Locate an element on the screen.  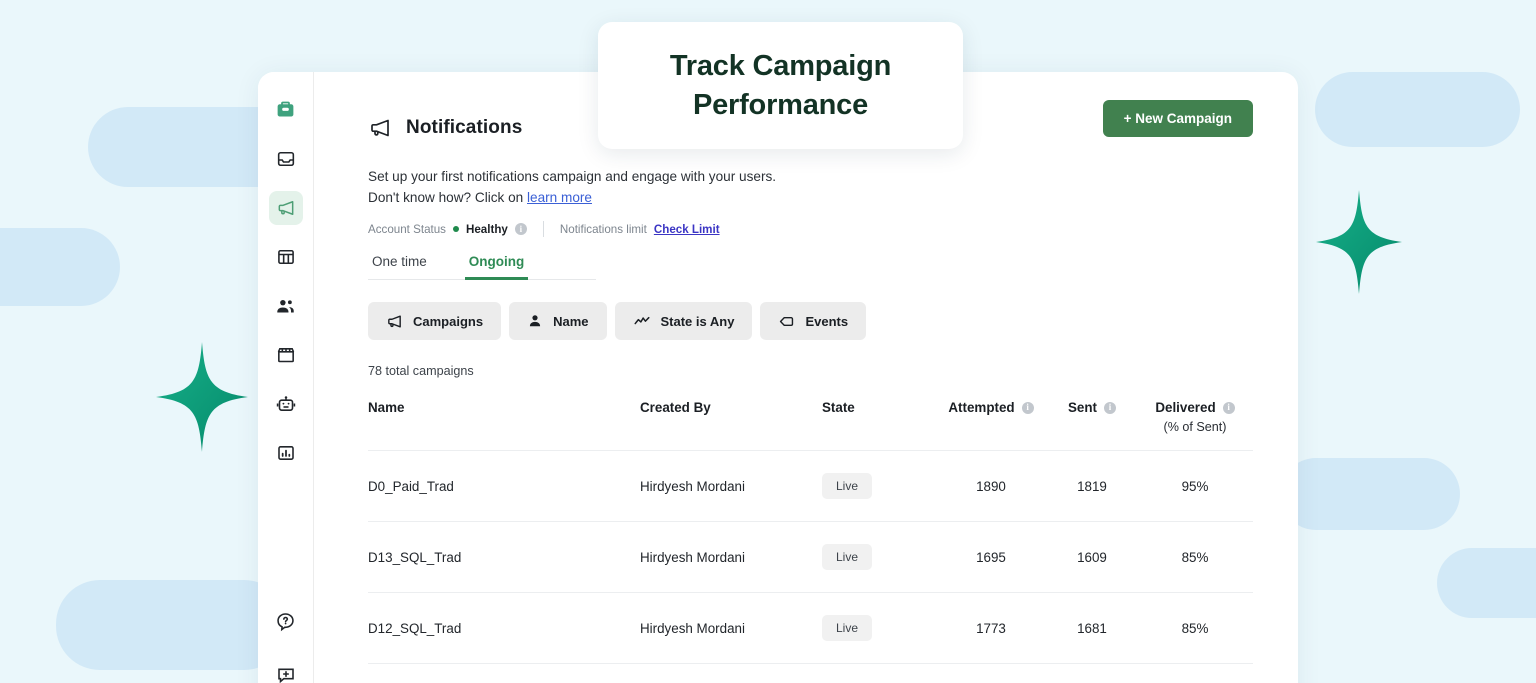
callout-card: Track Campaign Performance is located at coordinates (780, 85).